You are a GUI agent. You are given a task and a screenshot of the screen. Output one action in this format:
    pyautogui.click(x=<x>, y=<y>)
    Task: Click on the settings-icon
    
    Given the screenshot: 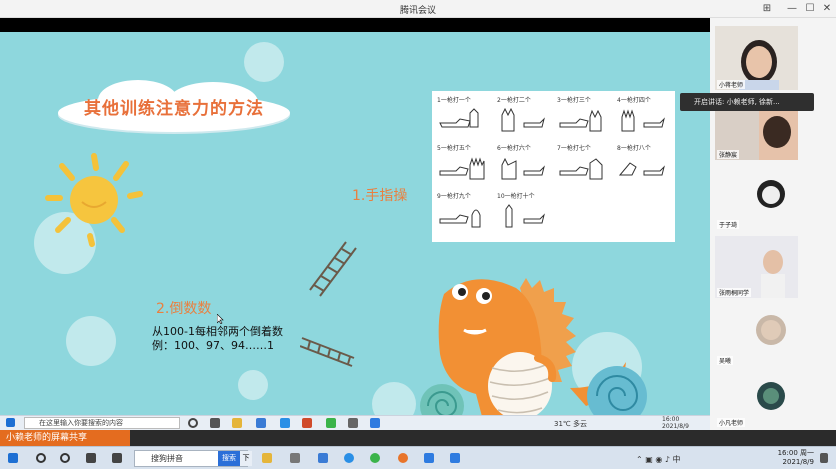 What is the action you would take?
    pyautogui.click(x=353, y=423)
    